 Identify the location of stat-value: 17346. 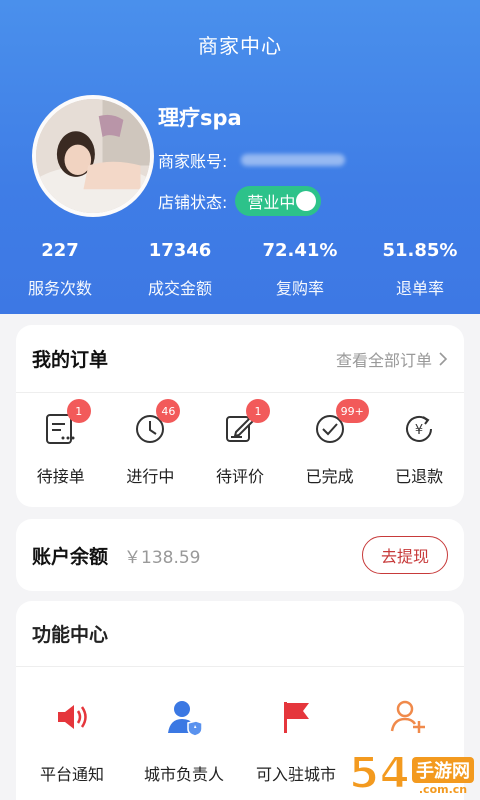
(180, 250).